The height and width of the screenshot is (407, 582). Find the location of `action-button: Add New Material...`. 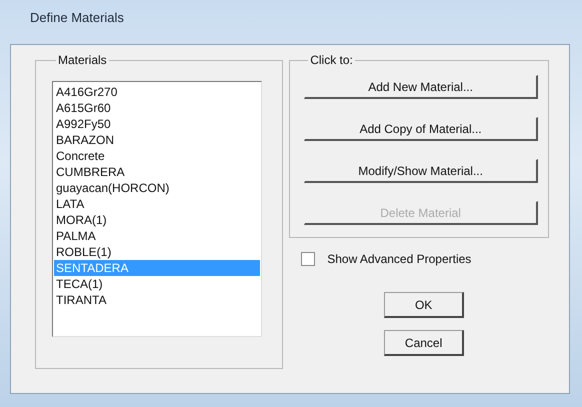

action-button: Add New Material... is located at coordinates (421, 87).